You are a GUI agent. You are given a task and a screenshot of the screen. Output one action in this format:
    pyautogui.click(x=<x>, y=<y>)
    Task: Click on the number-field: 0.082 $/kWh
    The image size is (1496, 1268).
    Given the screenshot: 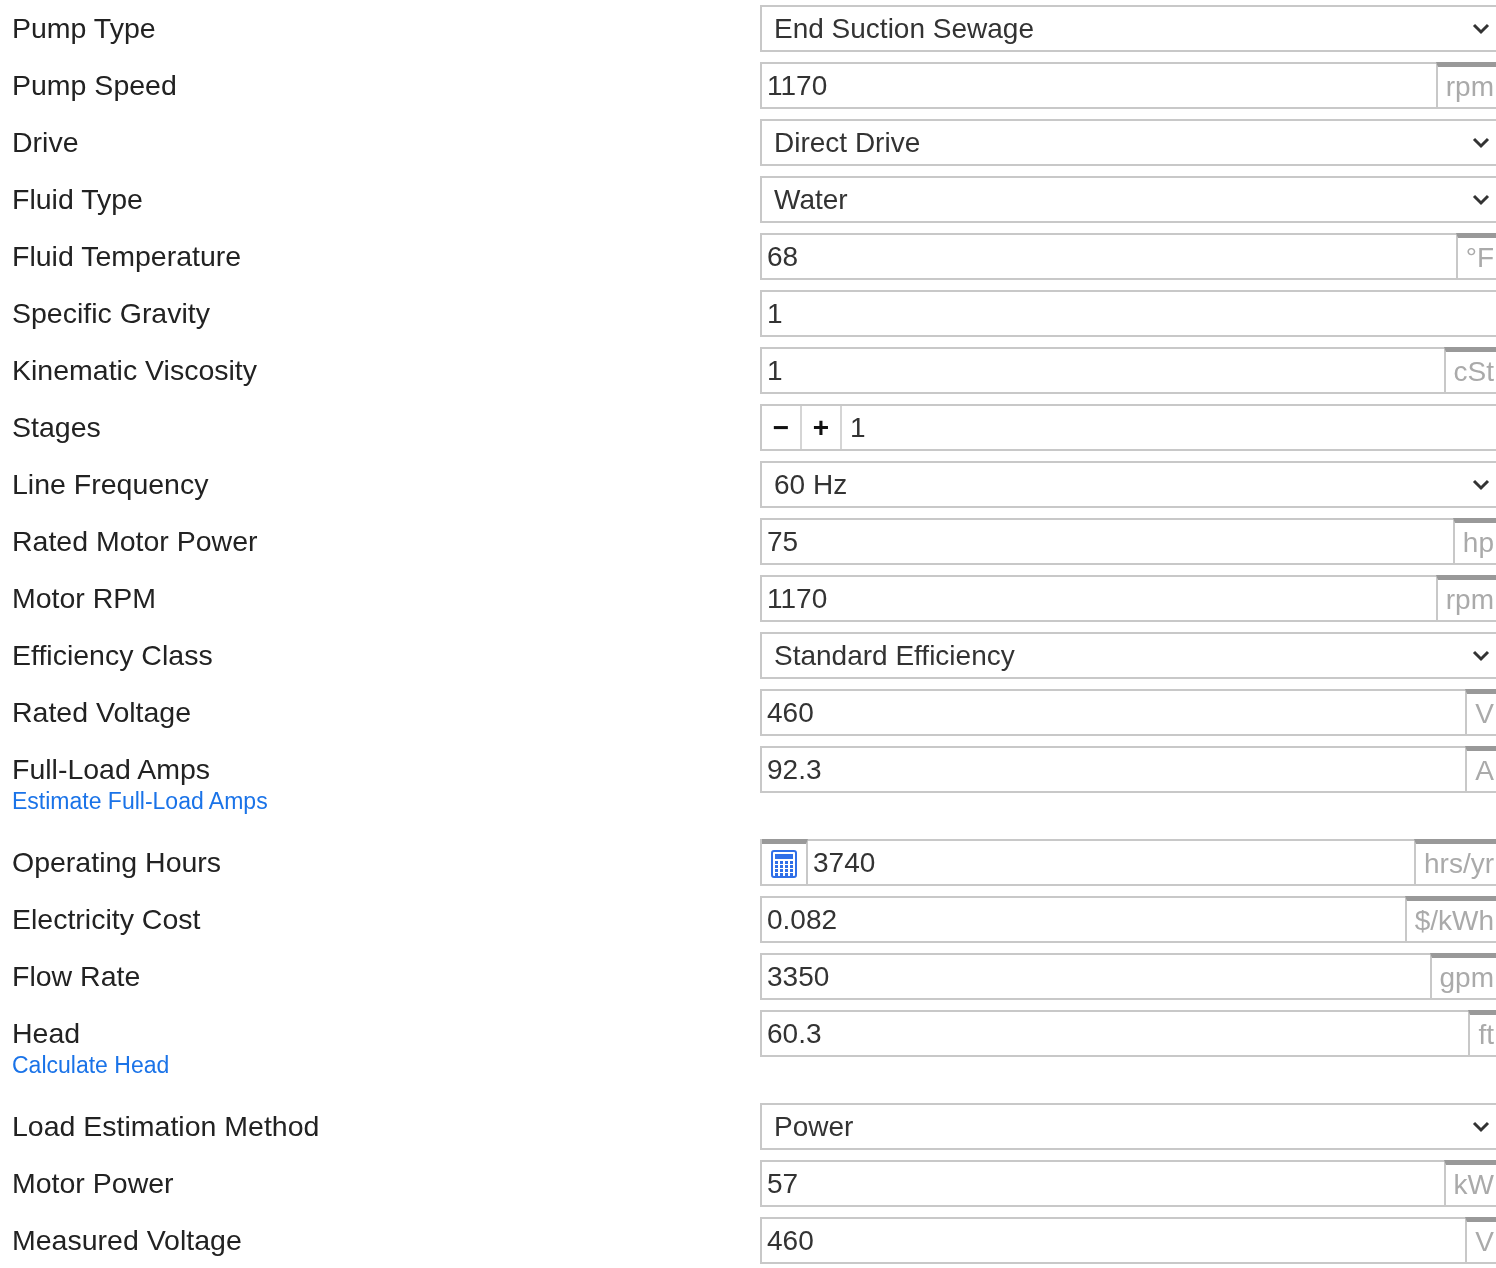 What is the action you would take?
    pyautogui.click(x=1128, y=919)
    